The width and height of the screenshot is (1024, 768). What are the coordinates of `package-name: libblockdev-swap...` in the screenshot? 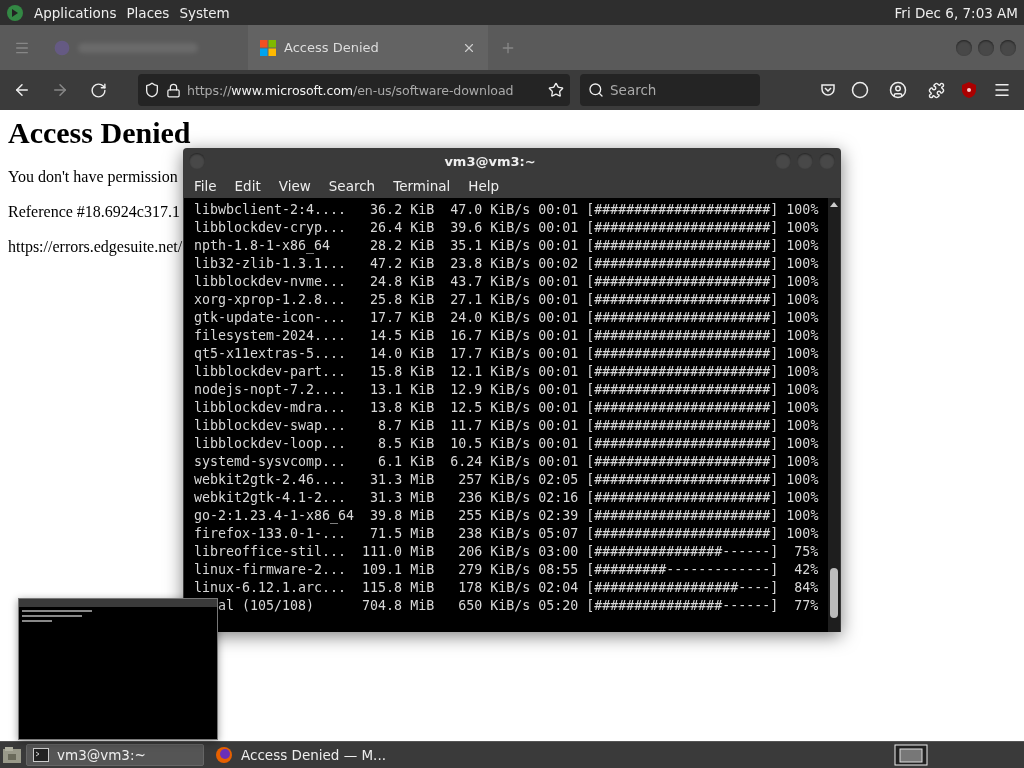 It's located at (270, 426).